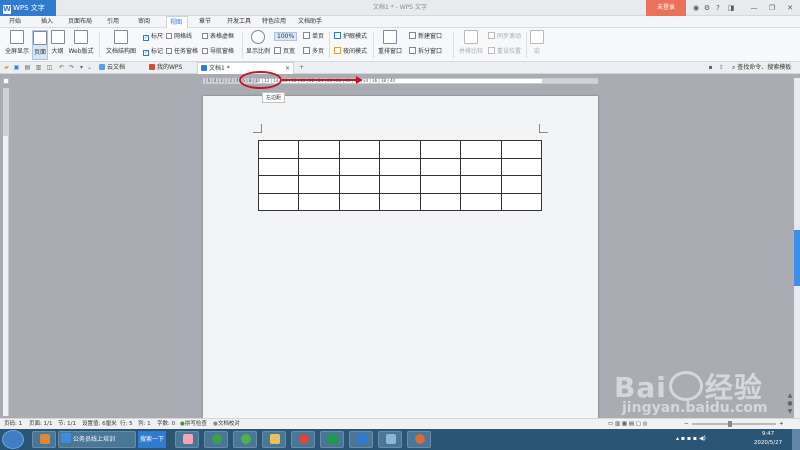 The height and width of the screenshot is (450, 800). What do you see at coordinates (797, 248) in the screenshot?
I see `vertical-scrollbar` at bounding box center [797, 248].